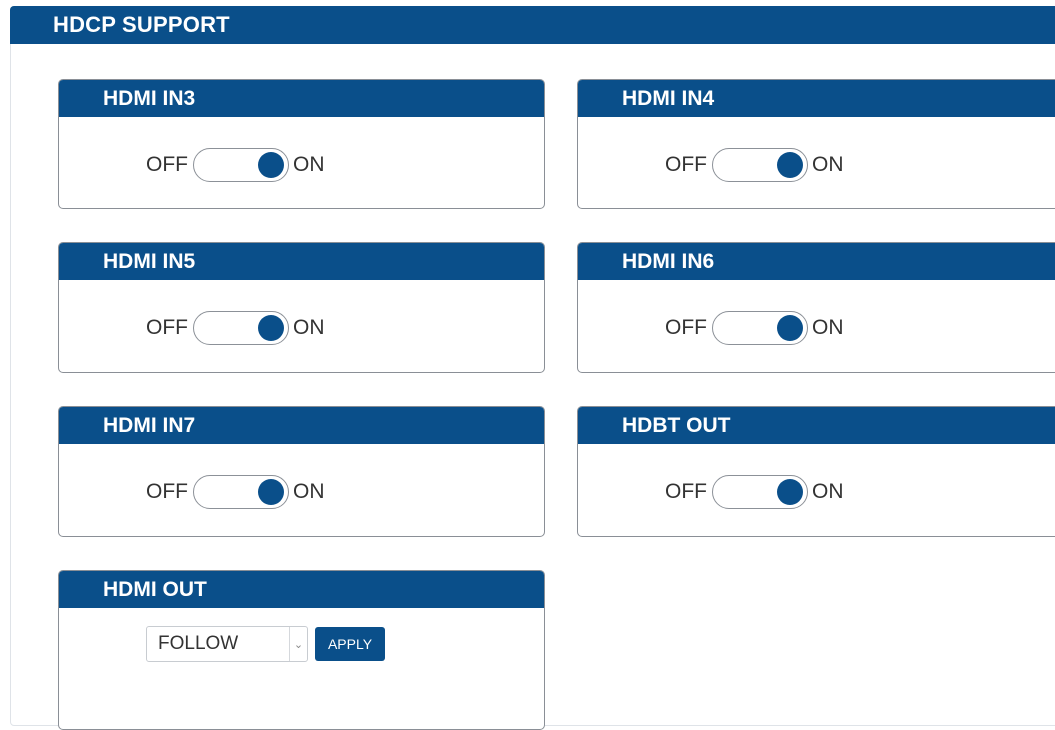  Describe the element at coordinates (816, 98) in the screenshot. I see `panel-title: HDMI IN4` at that location.